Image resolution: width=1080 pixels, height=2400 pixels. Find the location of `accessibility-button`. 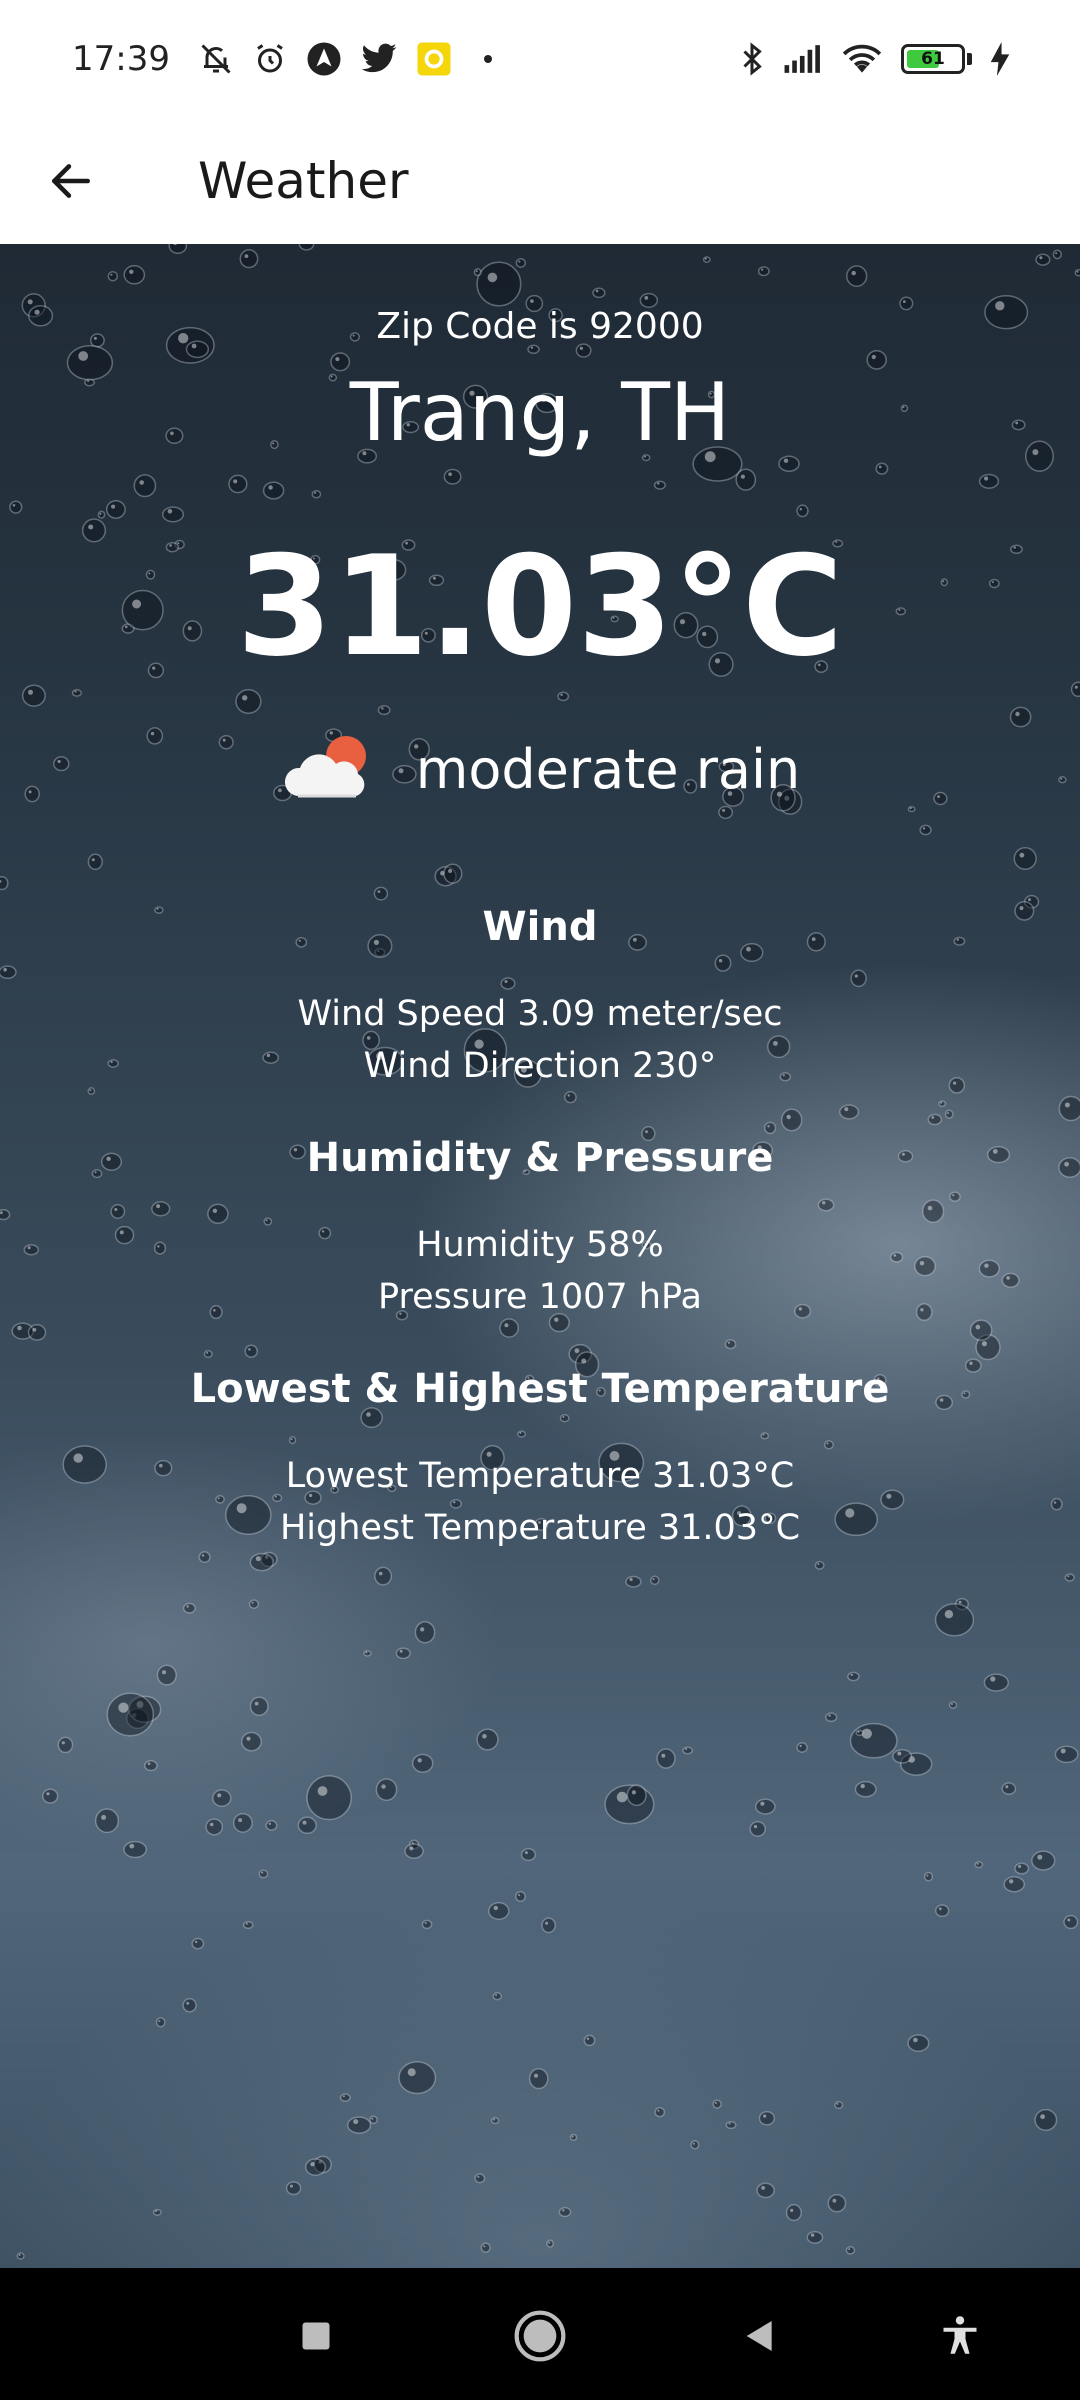

accessibility-button is located at coordinates (960, 2336).